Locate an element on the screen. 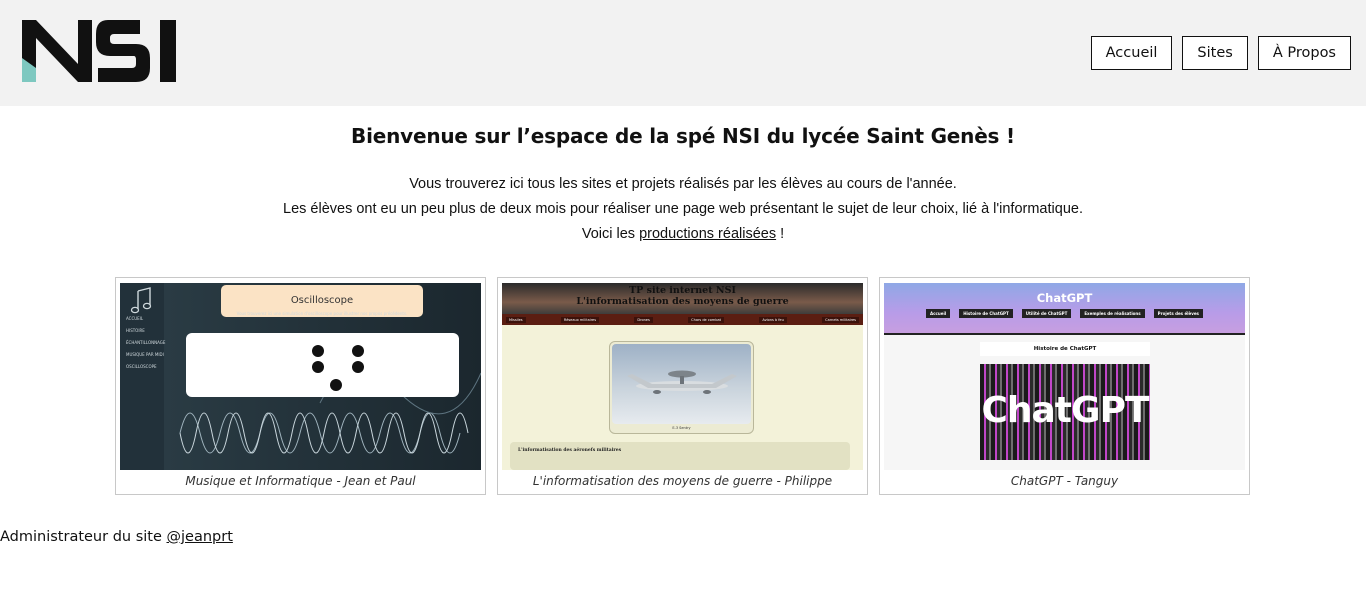 Image resolution: width=1366 pixels, height=599 pixels. project-caption: Musique et Informatique - Jean et Paul is located at coordinates (300, 481).